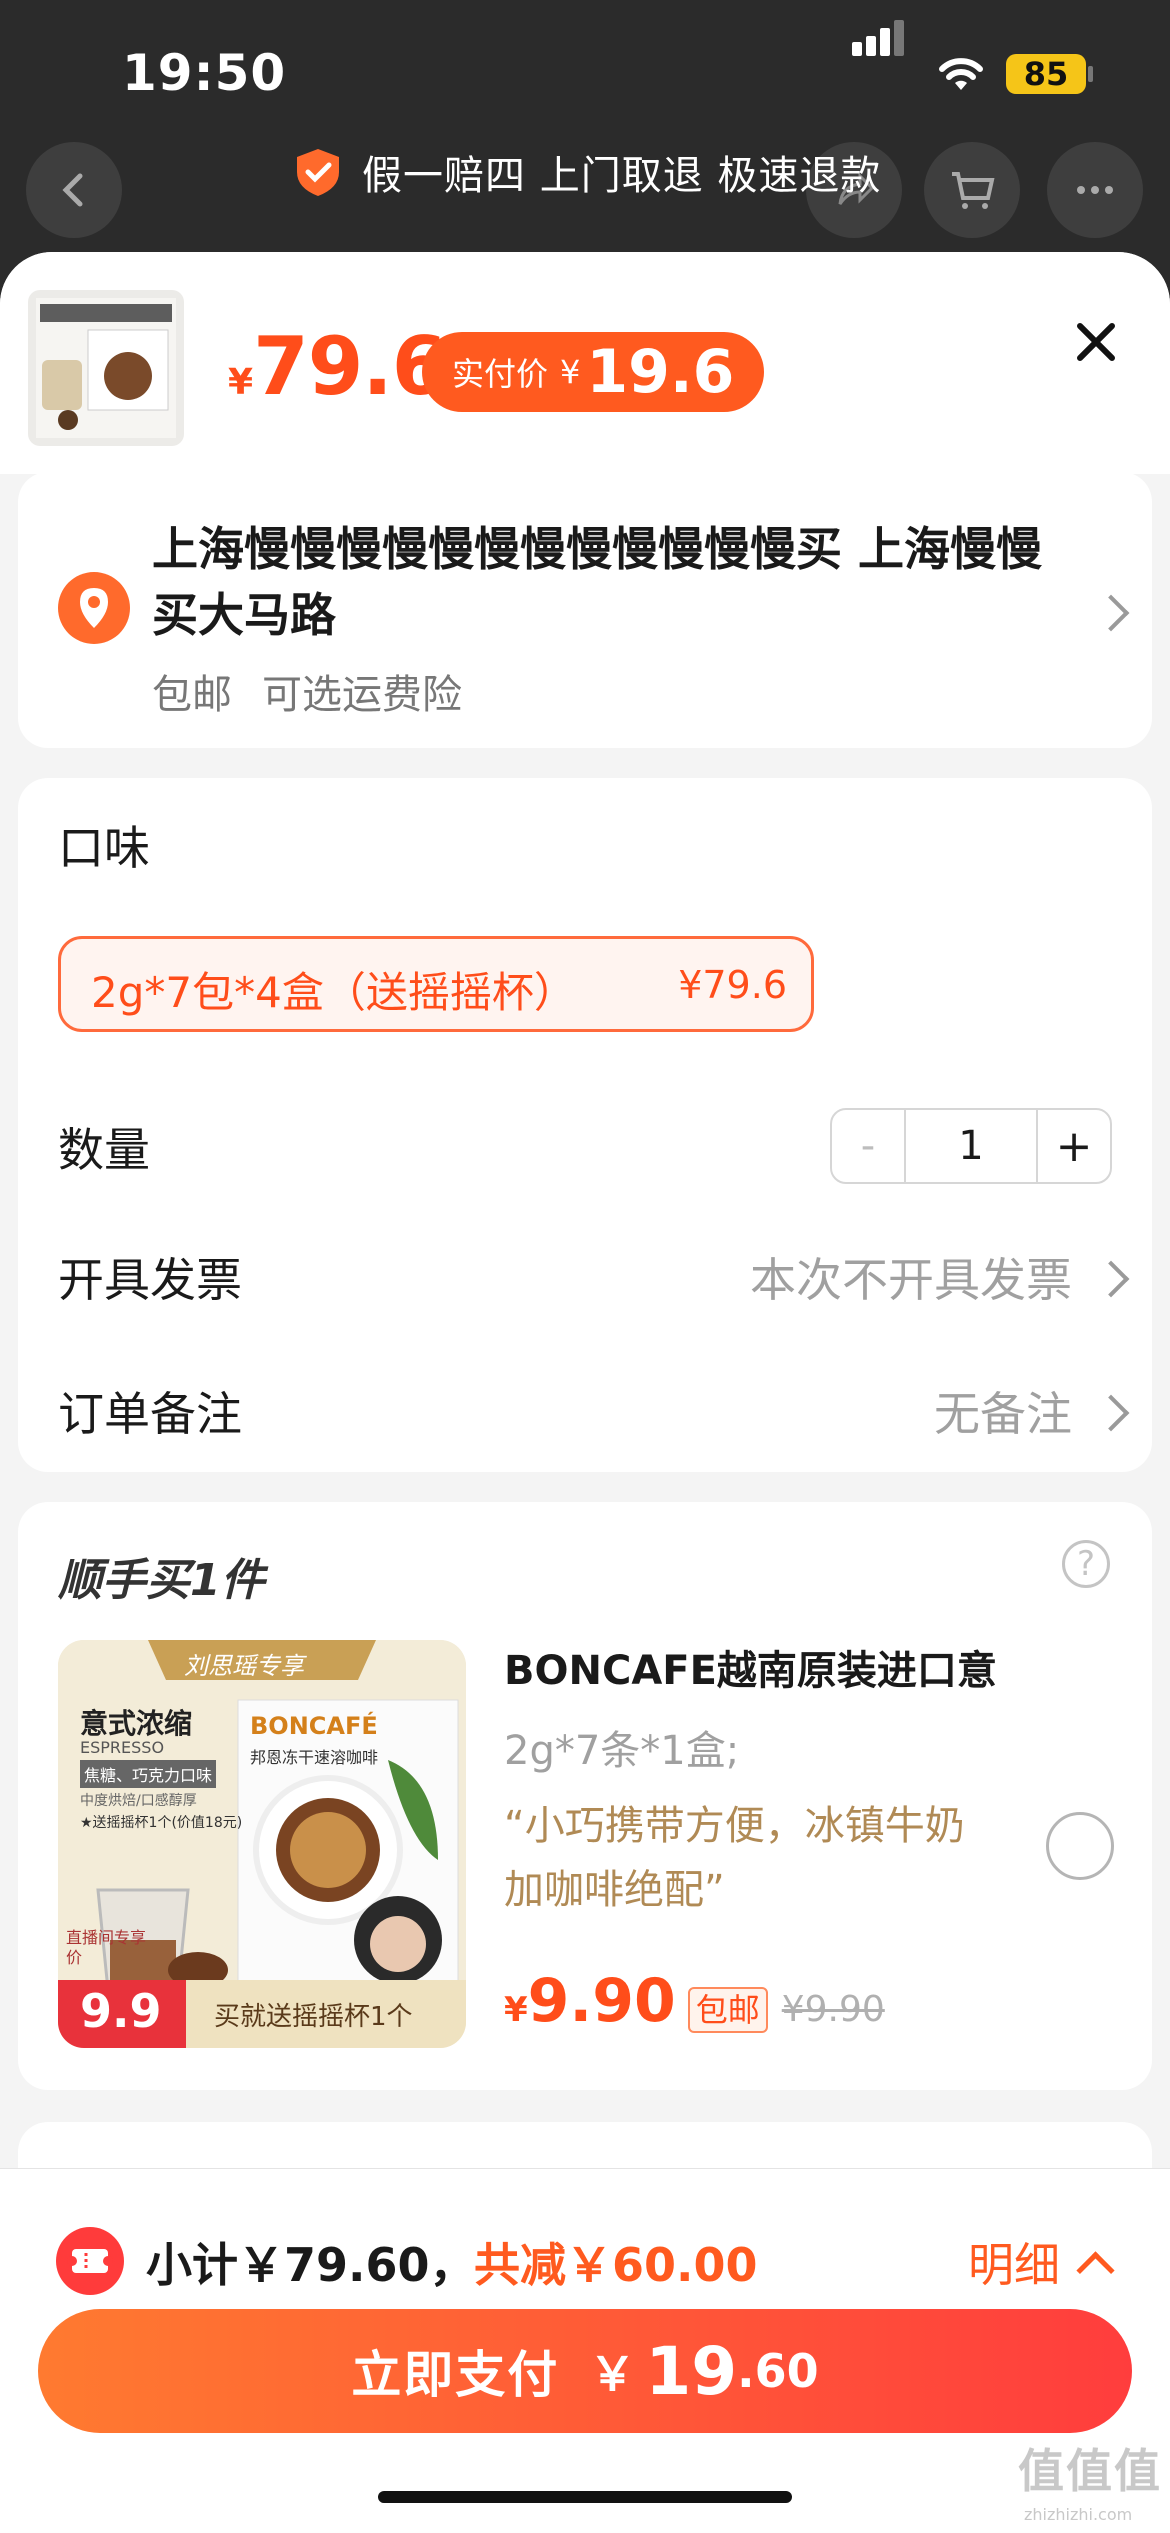 This screenshot has width=1170, height=2533. I want to click on status-bar: 19:50 85, so click(585, 70).